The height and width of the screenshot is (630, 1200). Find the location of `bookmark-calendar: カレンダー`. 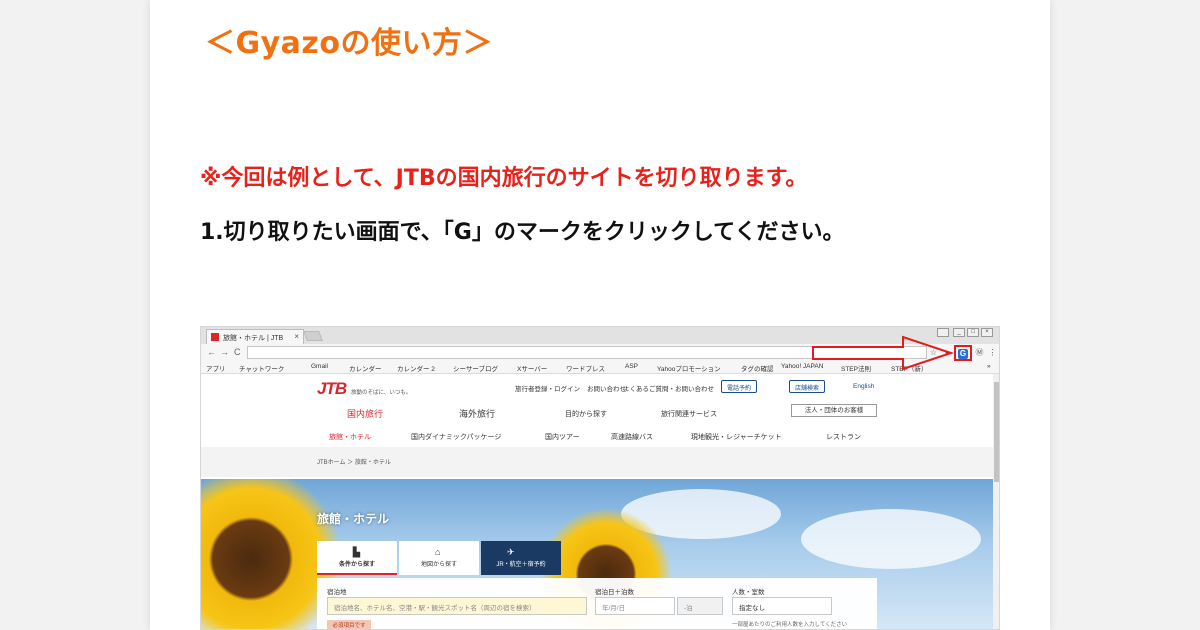

bookmark-calendar: カレンダー is located at coordinates (365, 368).